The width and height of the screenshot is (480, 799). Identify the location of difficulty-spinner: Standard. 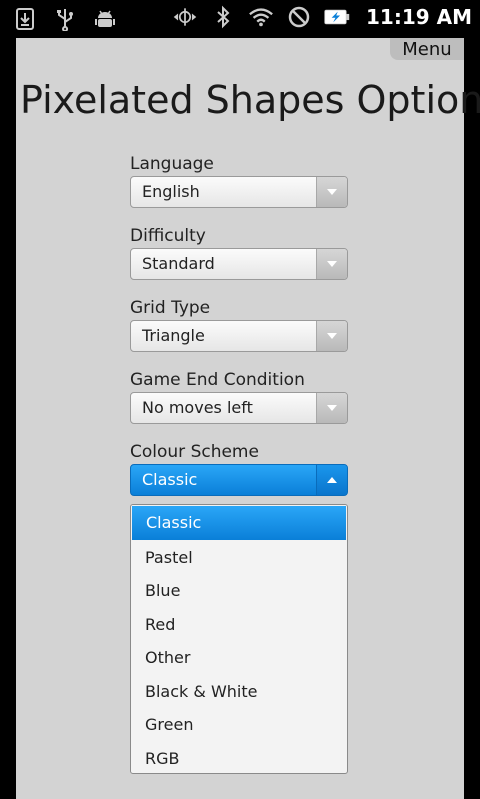
(239, 264).